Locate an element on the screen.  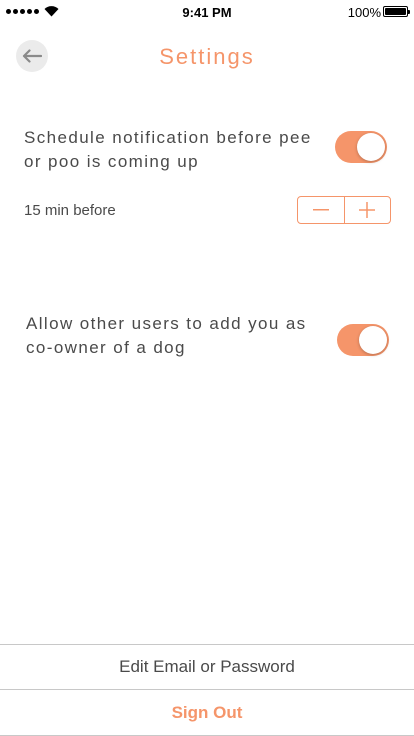
battery-icon is located at coordinates (396, 11).